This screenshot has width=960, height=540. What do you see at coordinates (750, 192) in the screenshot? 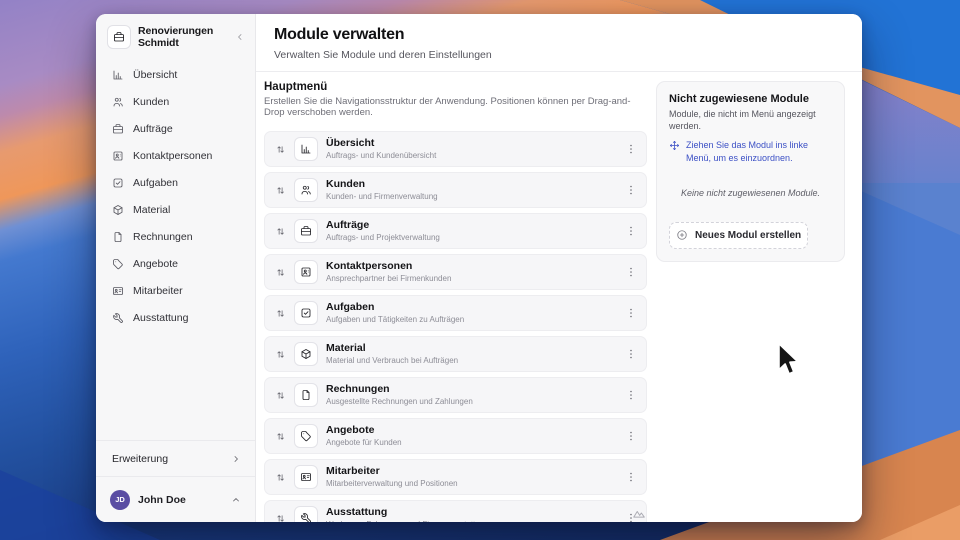
I see `empty-state-text: Keine nicht zugewiesenen Module.` at bounding box center [750, 192].